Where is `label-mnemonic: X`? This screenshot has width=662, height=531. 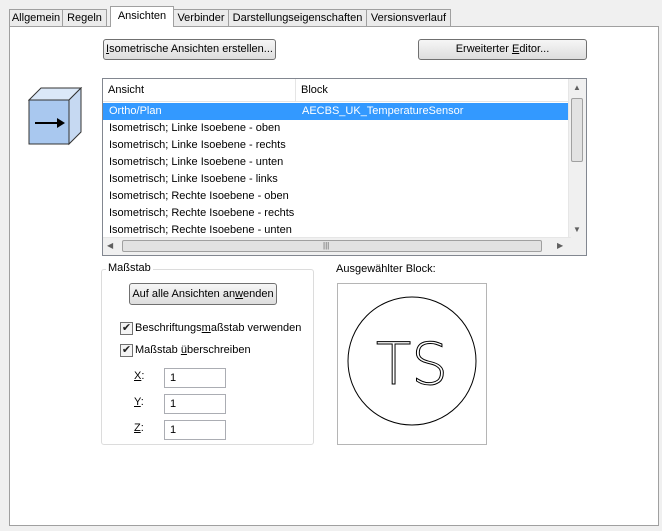 label-mnemonic: X is located at coordinates (138, 376).